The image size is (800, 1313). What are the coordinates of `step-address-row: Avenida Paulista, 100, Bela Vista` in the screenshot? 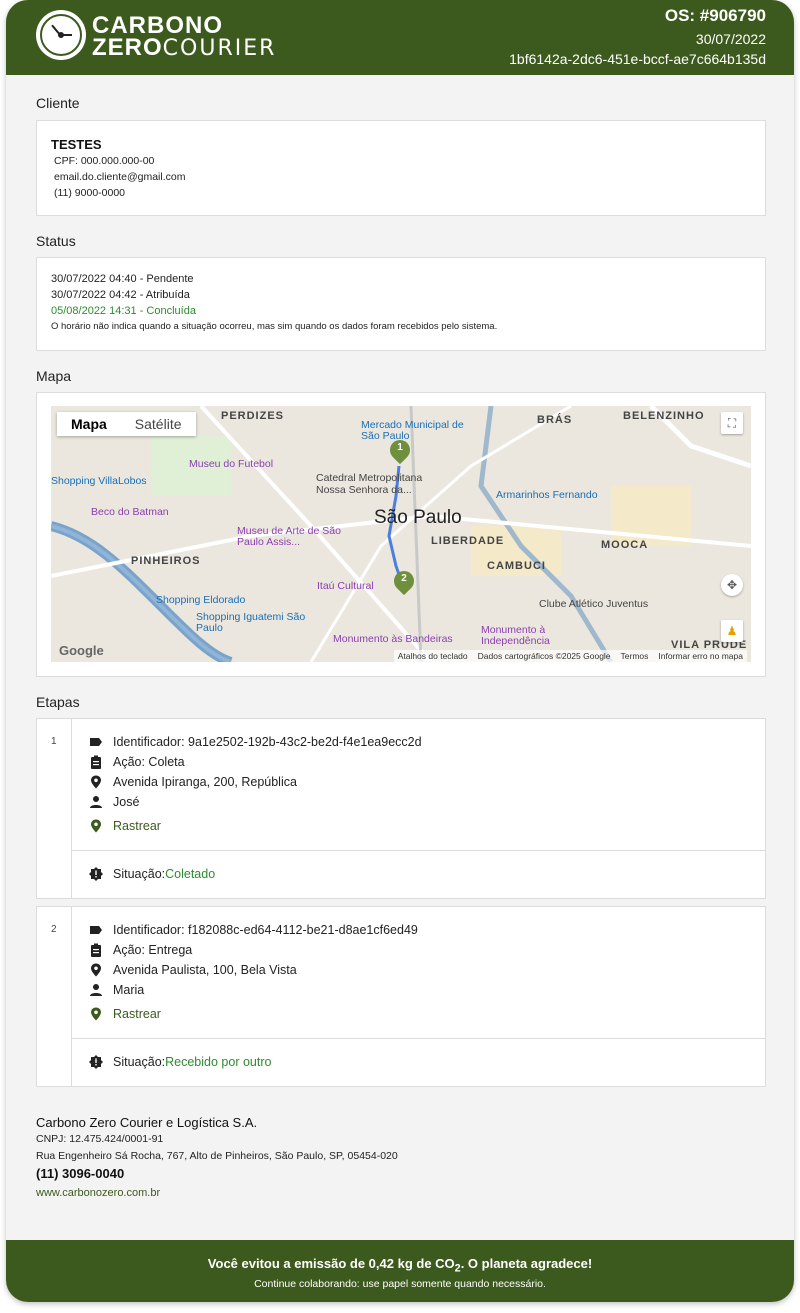 It's located at (193, 970).